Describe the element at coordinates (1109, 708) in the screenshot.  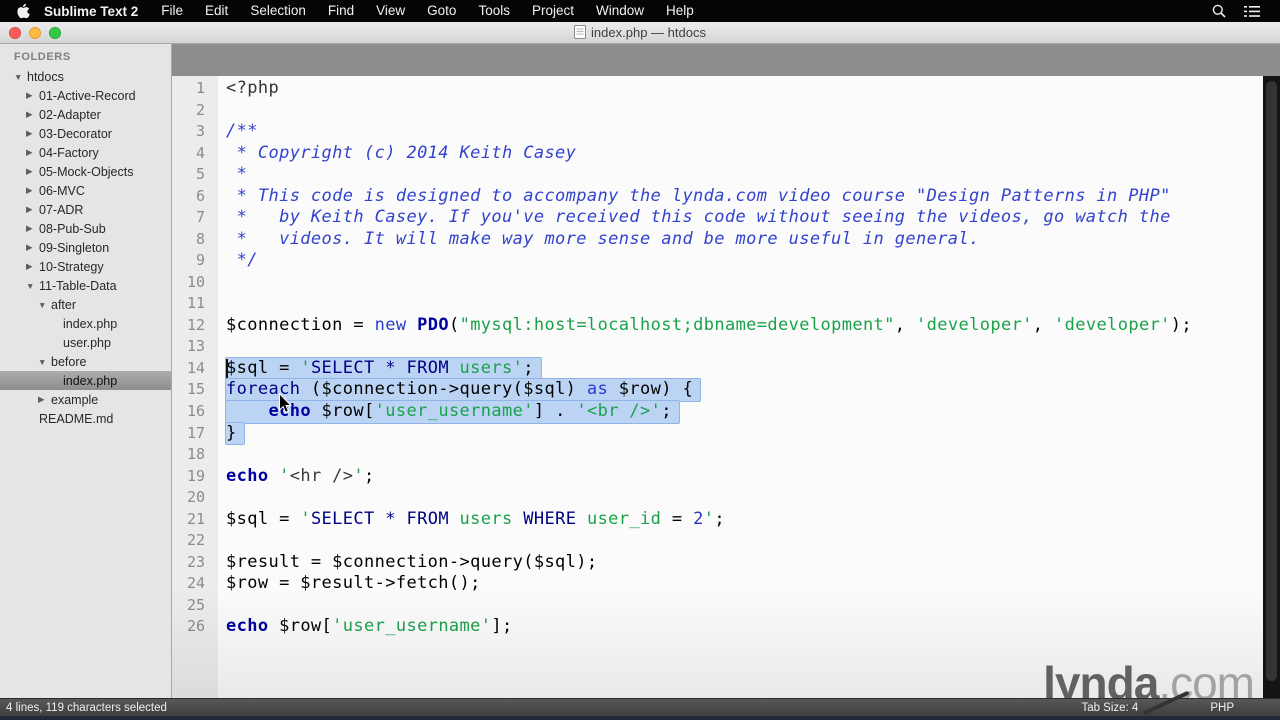
I see `tab-size-indicator: Tab Size: 4` at that location.